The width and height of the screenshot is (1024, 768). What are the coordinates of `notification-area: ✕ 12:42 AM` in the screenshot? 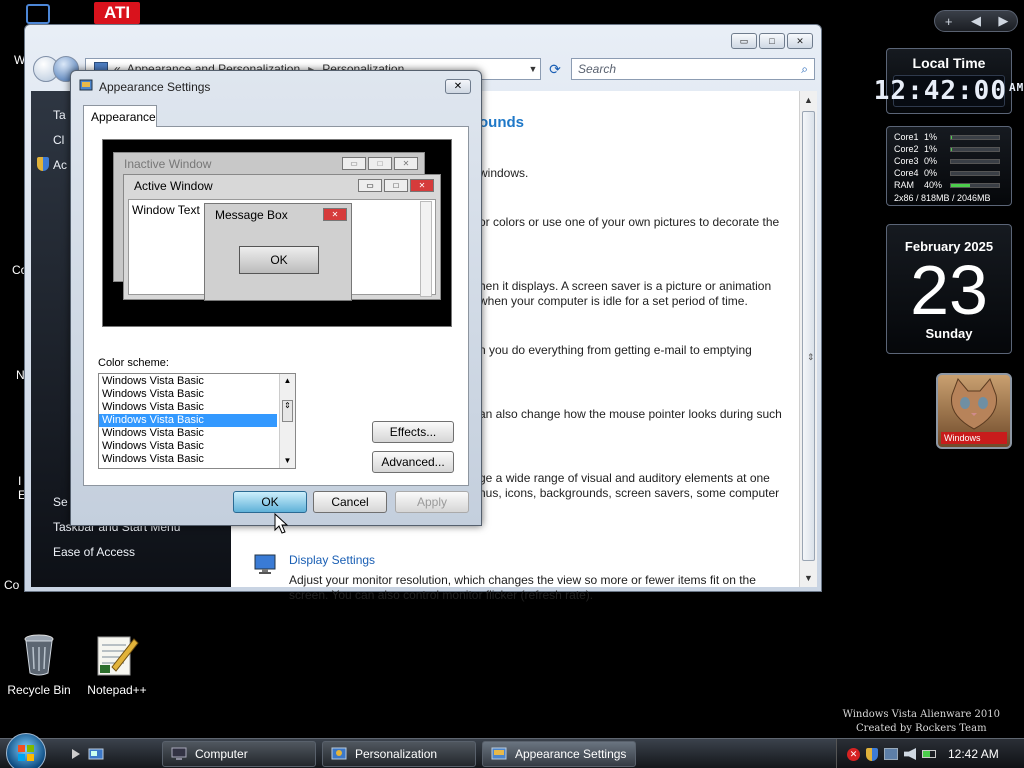 It's located at (930, 753).